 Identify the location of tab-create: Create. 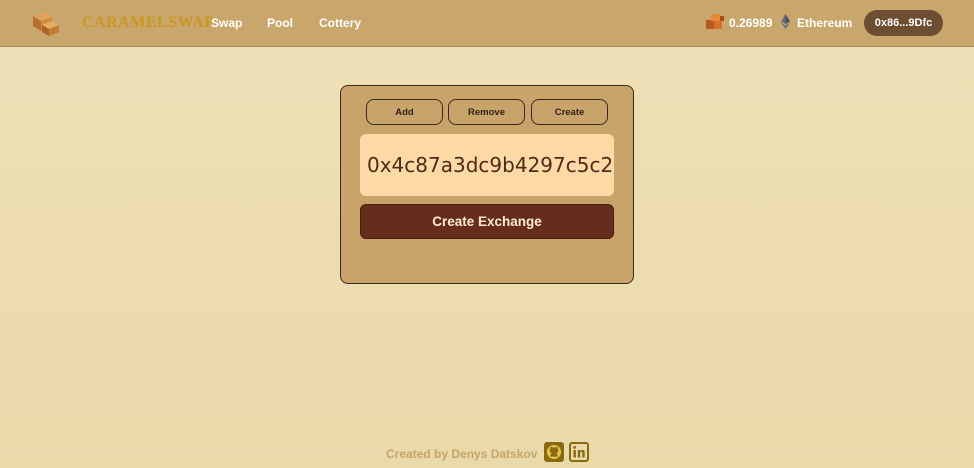
(569, 112).